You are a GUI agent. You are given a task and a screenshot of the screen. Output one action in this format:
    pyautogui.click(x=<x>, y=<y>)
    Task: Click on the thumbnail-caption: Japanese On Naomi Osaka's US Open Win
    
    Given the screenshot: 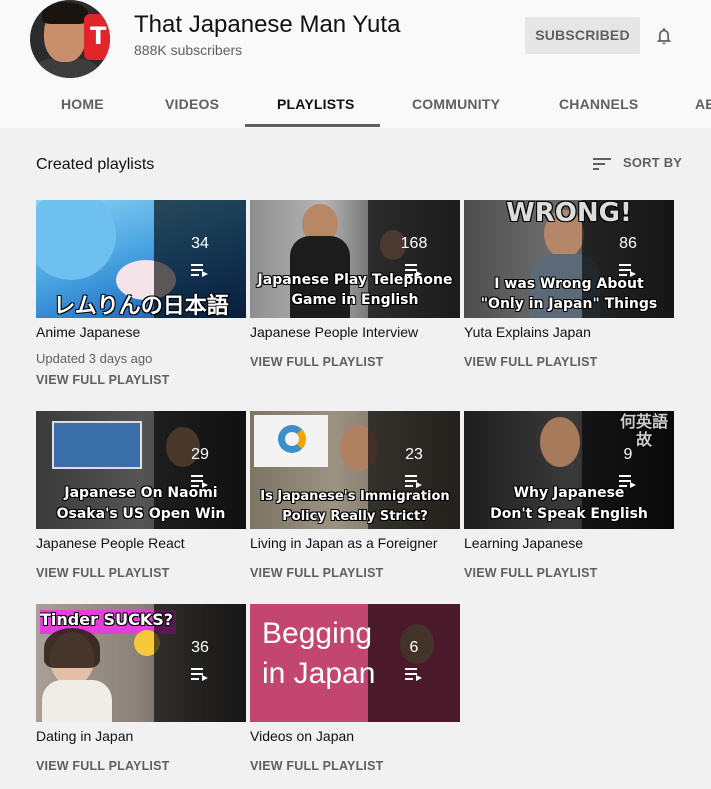 What is the action you would take?
    pyautogui.click(x=141, y=503)
    